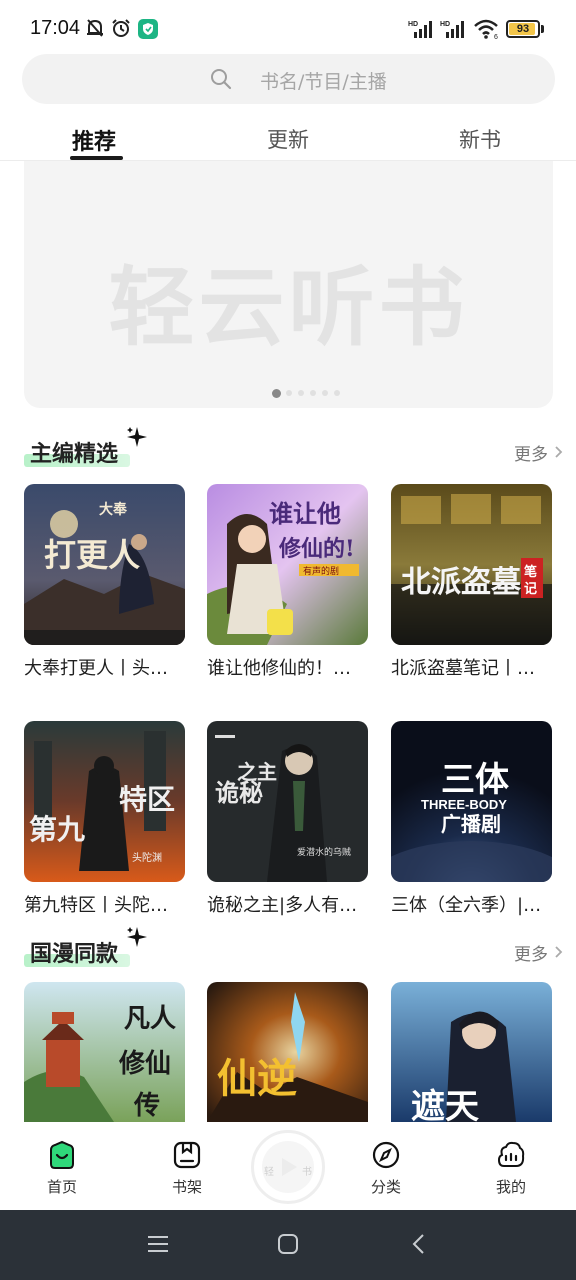  What do you see at coordinates (148, 29) in the screenshot?
I see `shield-app-icon` at bounding box center [148, 29].